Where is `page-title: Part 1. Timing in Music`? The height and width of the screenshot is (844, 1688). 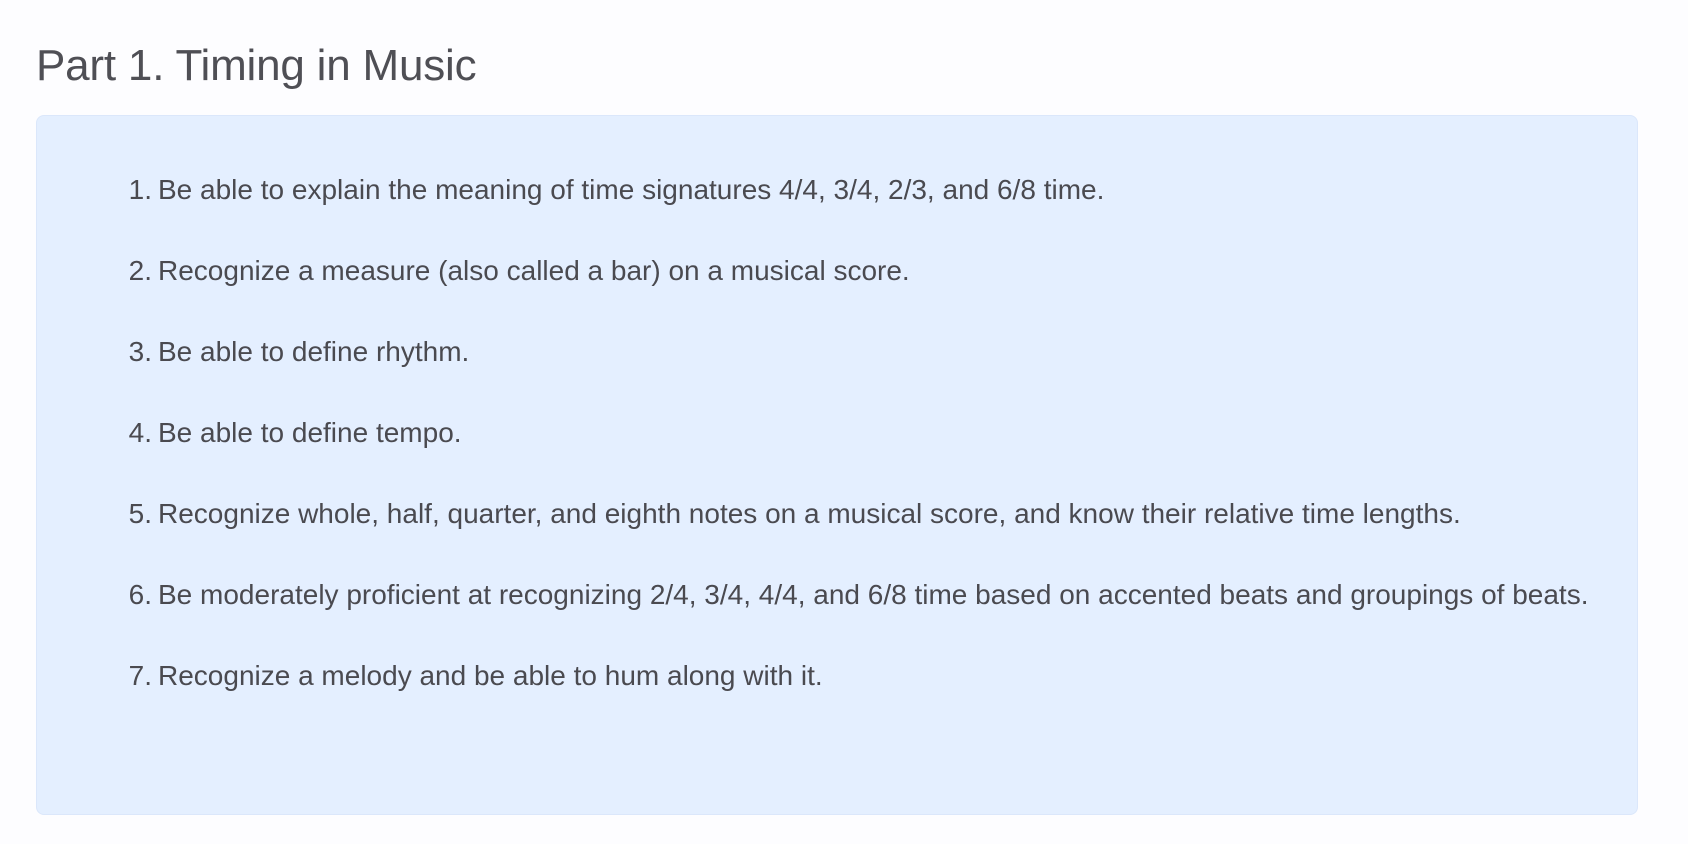 page-title: Part 1. Timing in Music is located at coordinates (256, 65).